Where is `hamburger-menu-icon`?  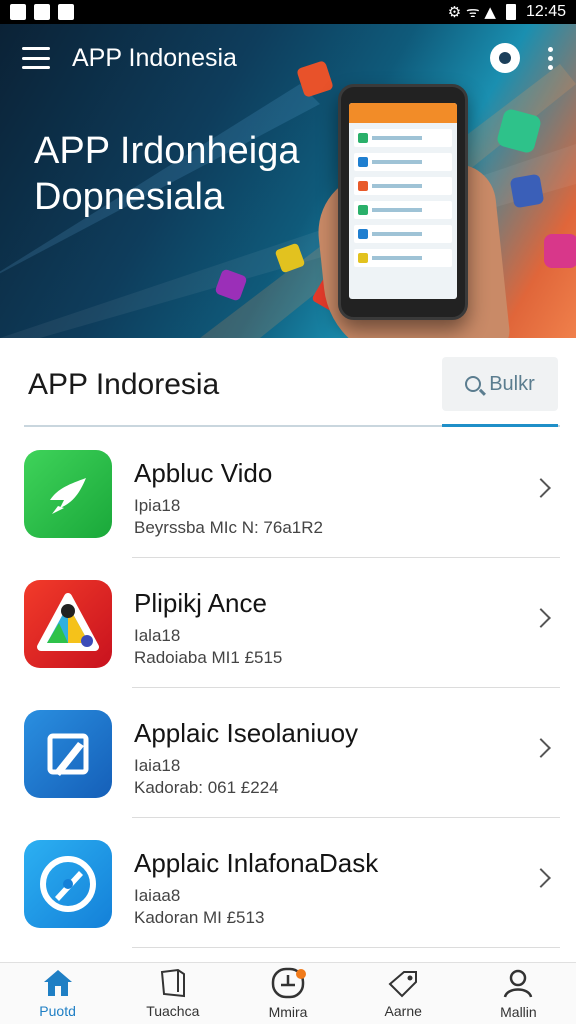
hamburger-menu-icon is located at coordinates (36, 58).